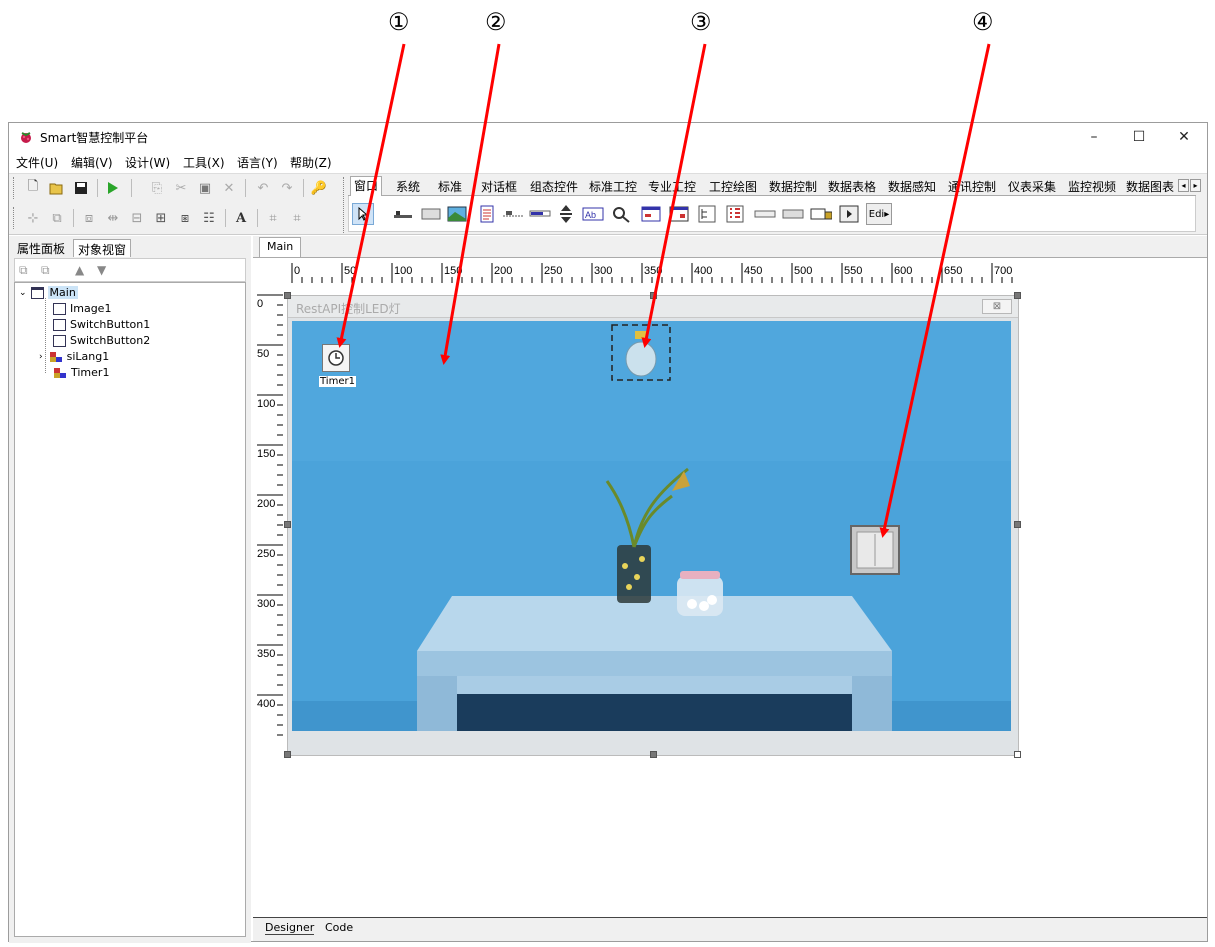 The image size is (1215, 947). What do you see at coordinates (735, 214) in the screenshot?
I see `grid-component-icon` at bounding box center [735, 214].